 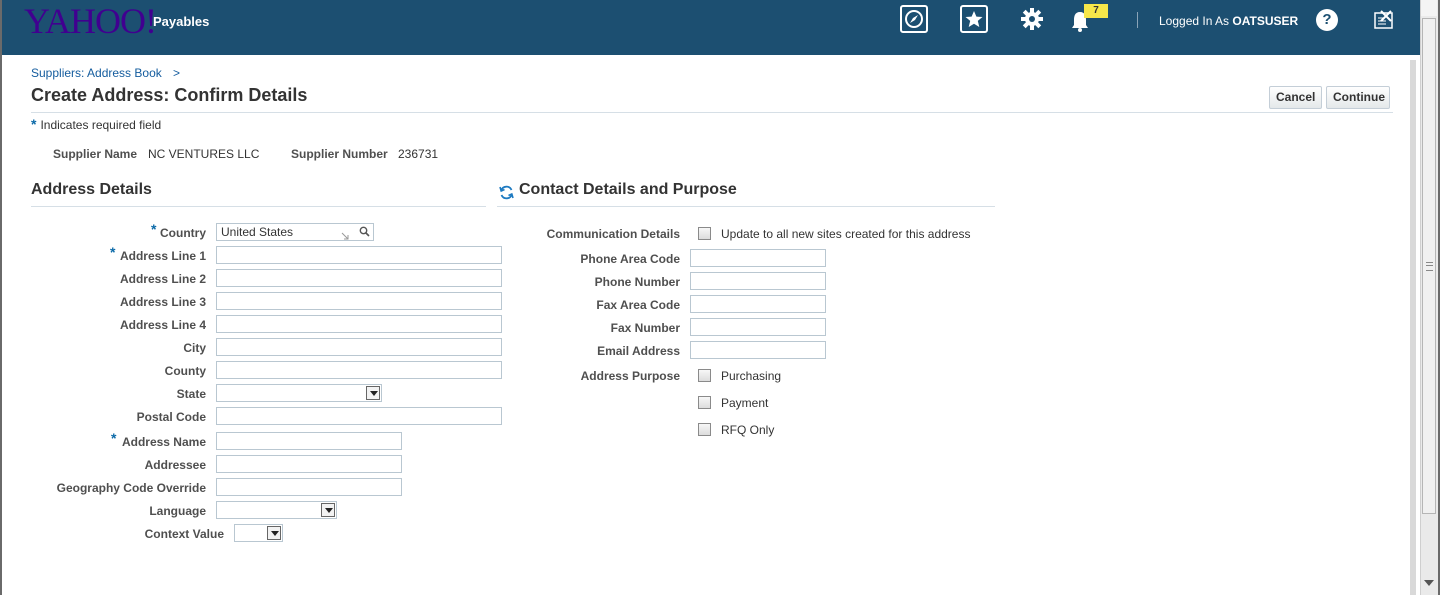 What do you see at coordinates (185, 371) in the screenshot?
I see `county-label: County` at bounding box center [185, 371].